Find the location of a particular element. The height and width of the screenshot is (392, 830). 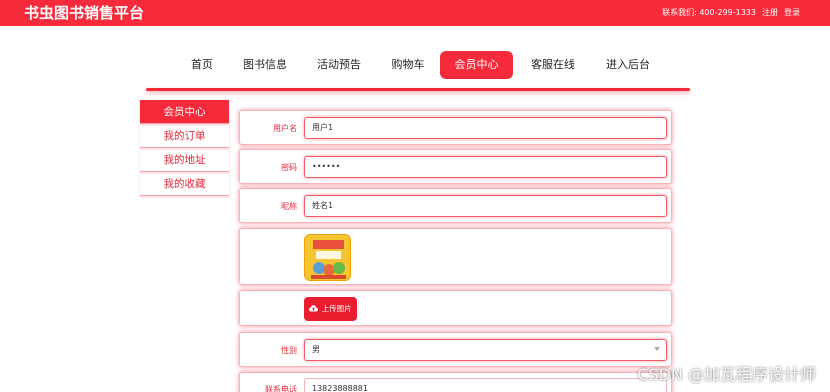

member-sidebar: 会员中心 我的订单 我的地址 我的收藏 is located at coordinates (184, 148).